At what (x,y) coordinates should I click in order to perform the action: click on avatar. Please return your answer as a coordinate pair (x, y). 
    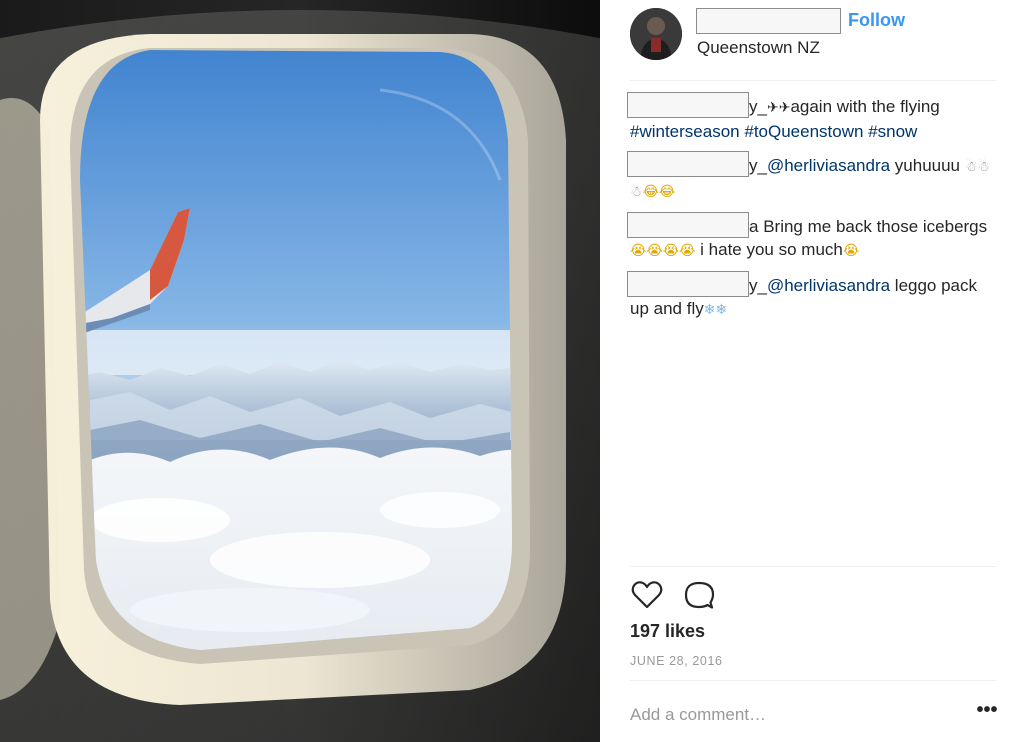
    Looking at the image, I should click on (656, 34).